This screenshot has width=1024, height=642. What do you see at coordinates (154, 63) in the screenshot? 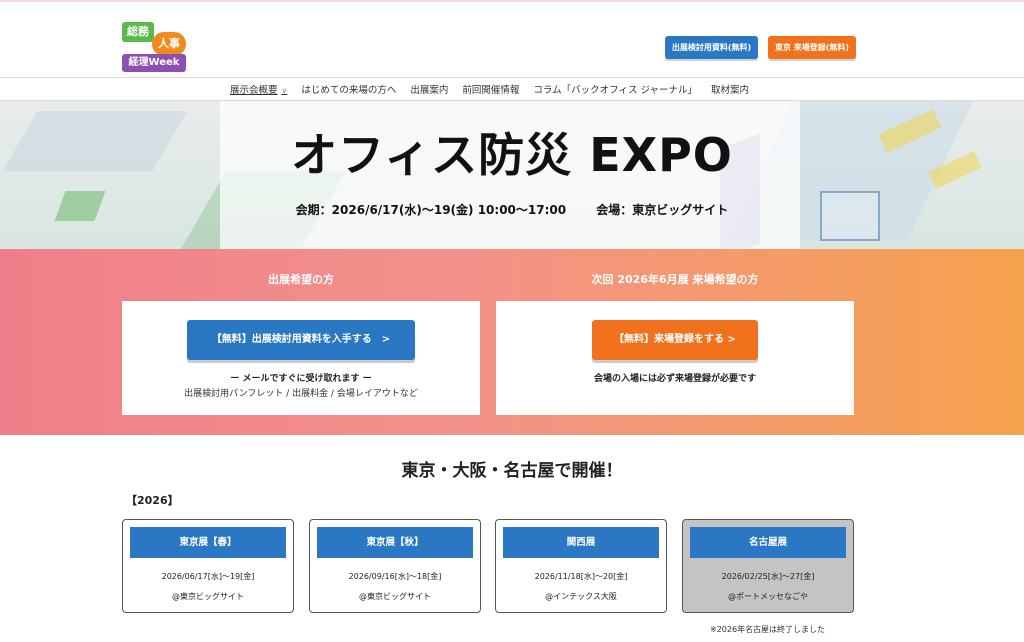
I see `logo-part-keiri-week: 経理Week` at bounding box center [154, 63].